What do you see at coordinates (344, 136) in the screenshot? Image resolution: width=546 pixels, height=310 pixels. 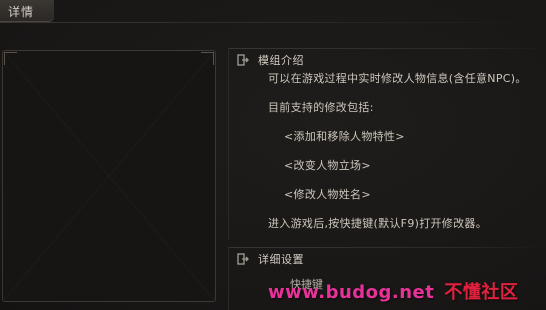 I see `intro-line-feature-traits: <添加和移除人物特性>` at bounding box center [344, 136].